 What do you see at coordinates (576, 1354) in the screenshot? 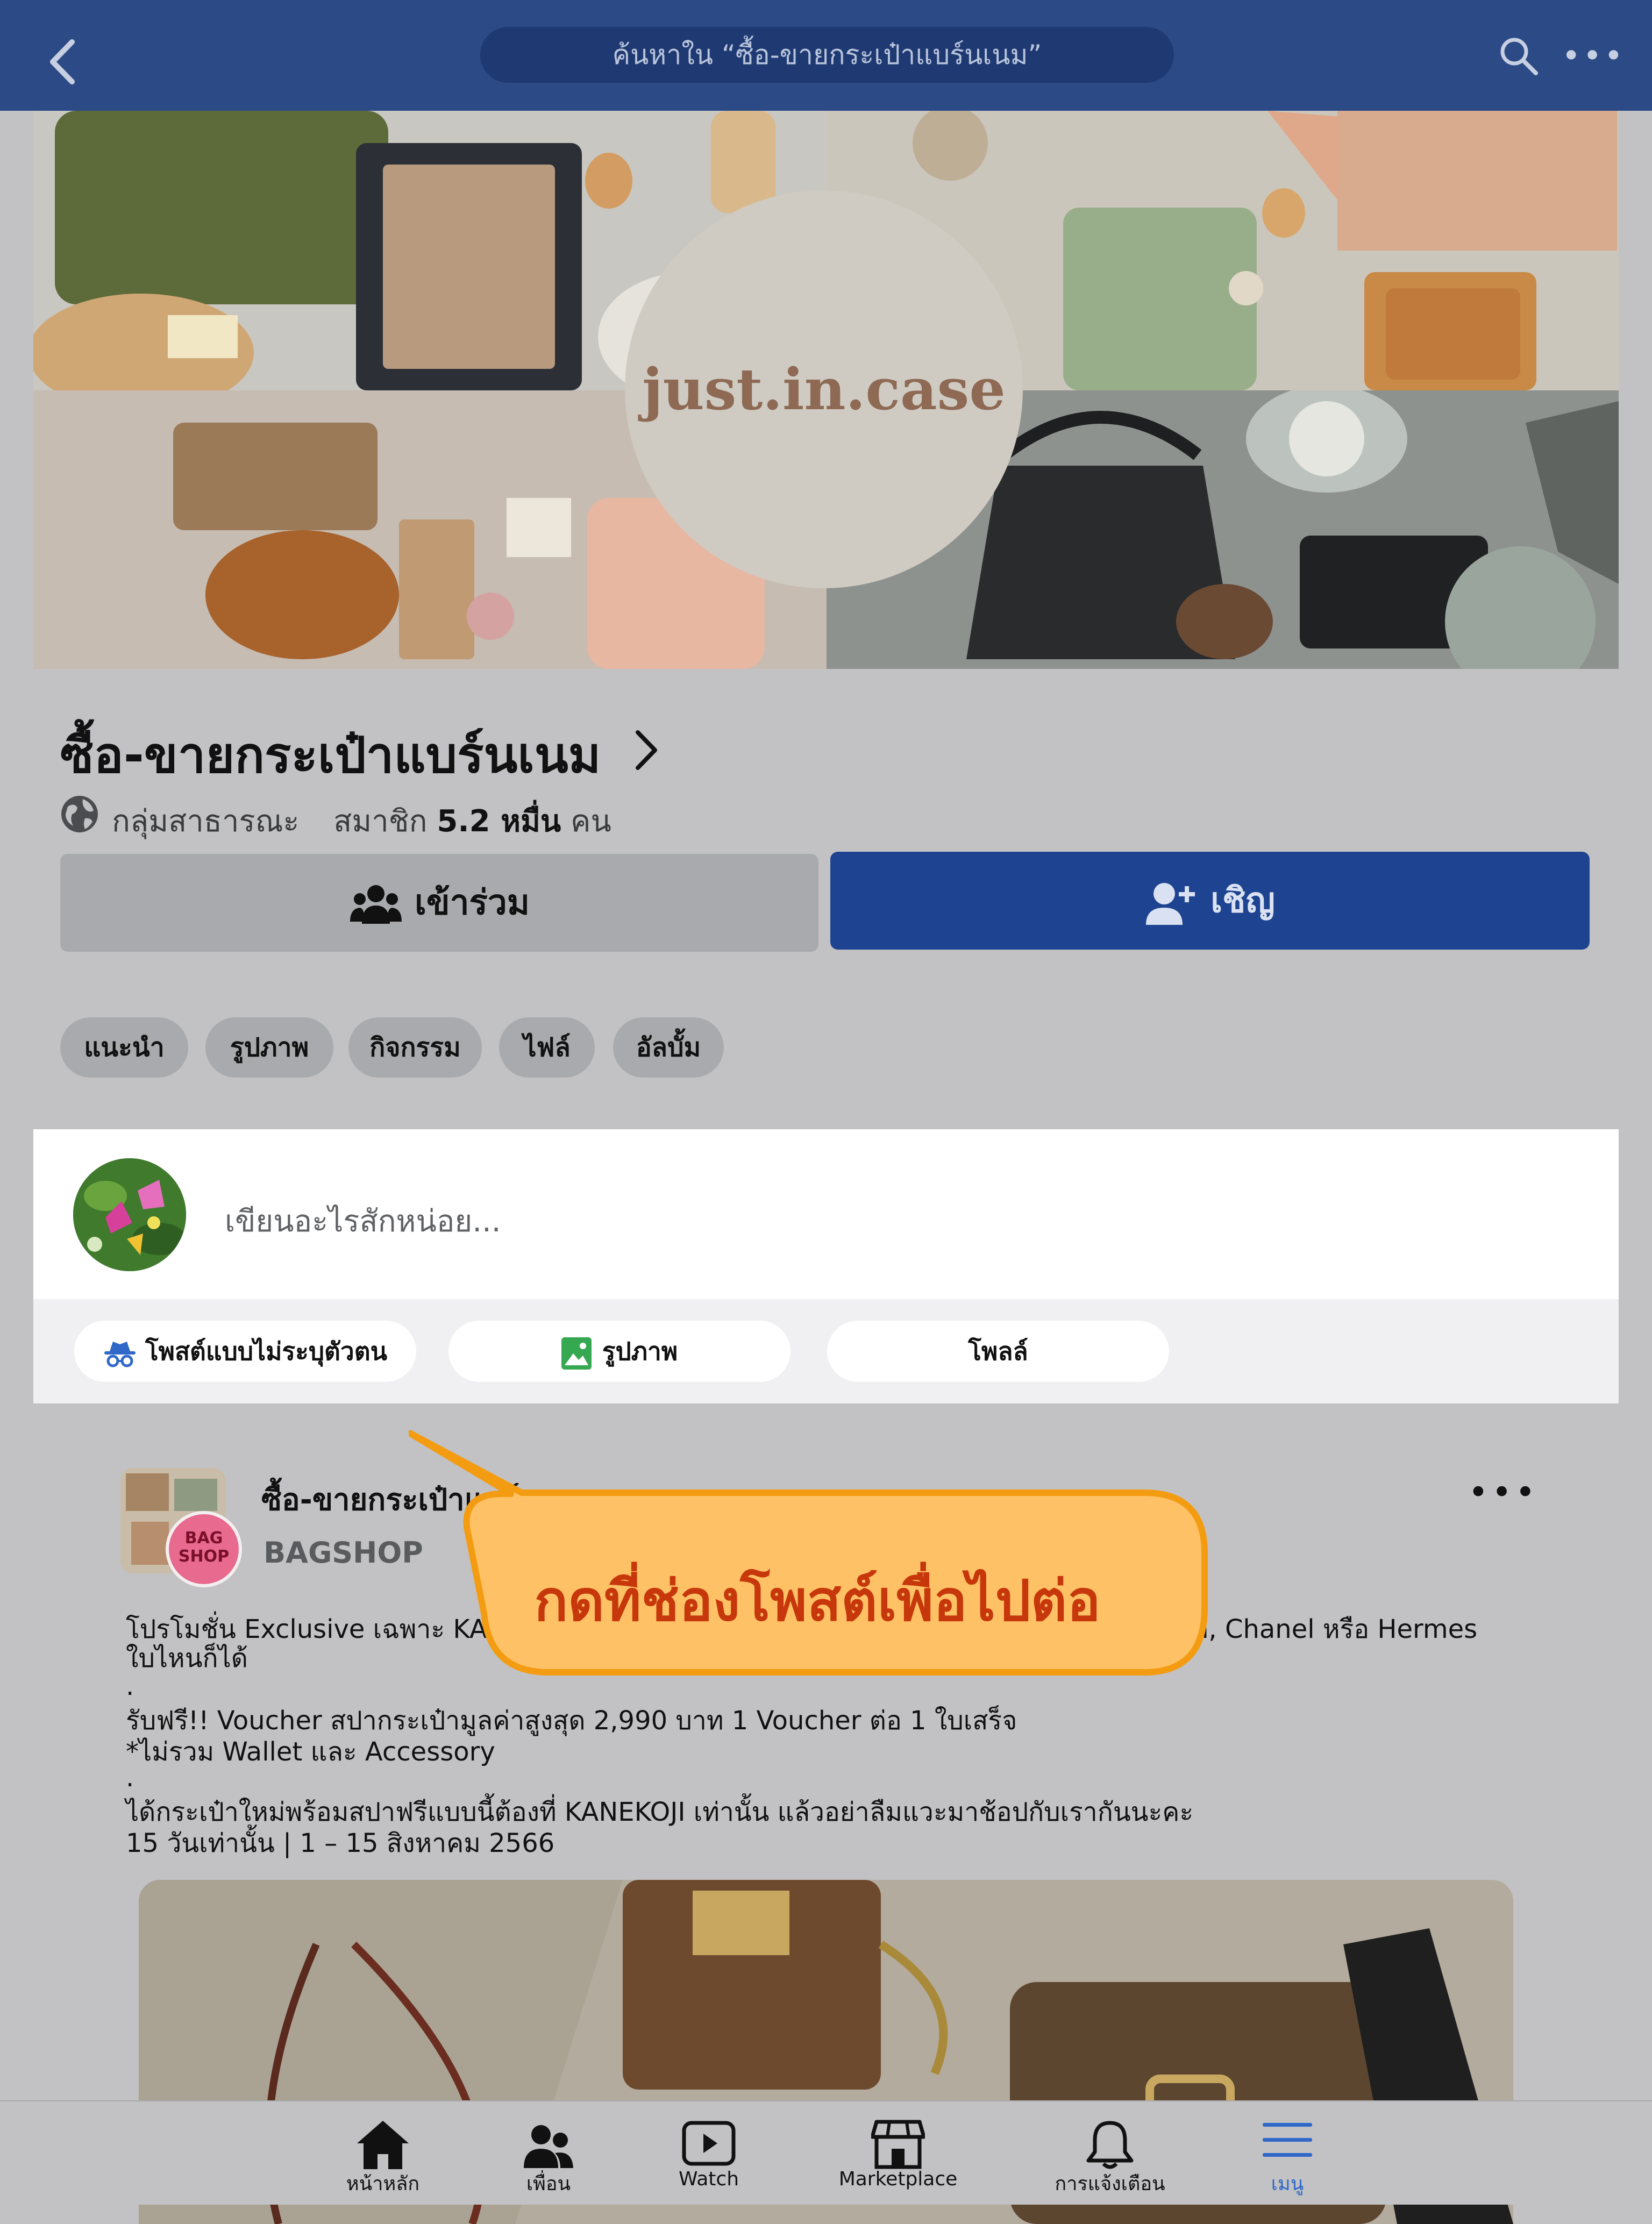
I see `photo-icon` at bounding box center [576, 1354].